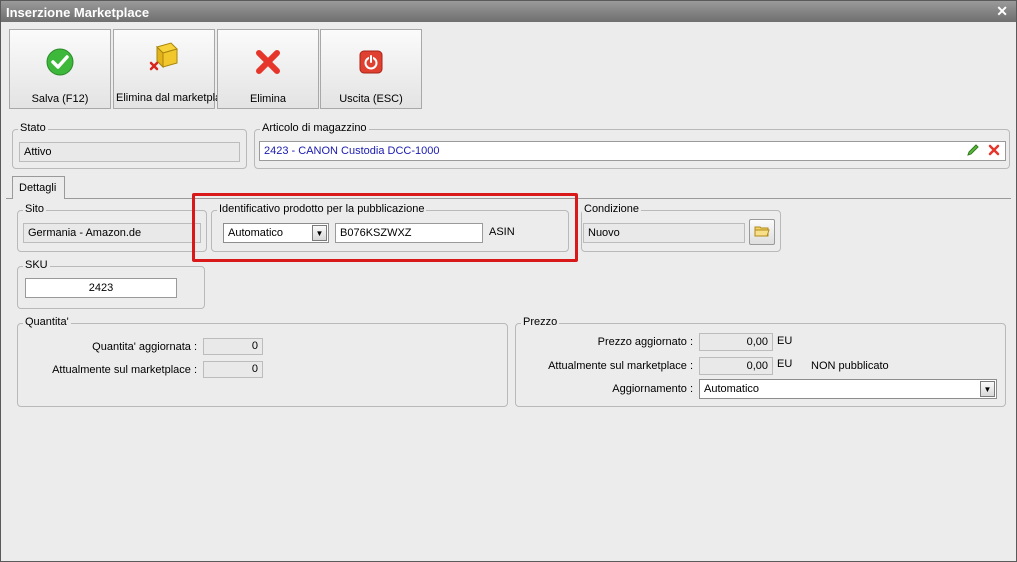  What do you see at coordinates (371, 99) in the screenshot?
I see `exit-button-label: Uscita (ESC)` at bounding box center [371, 99].